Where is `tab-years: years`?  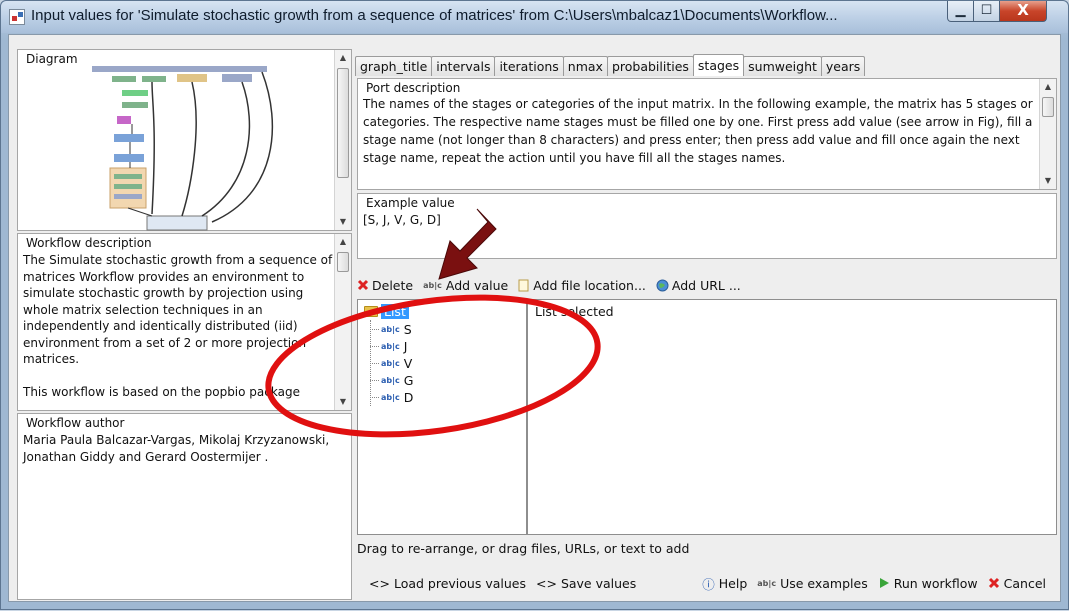 tab-years: years is located at coordinates (843, 66).